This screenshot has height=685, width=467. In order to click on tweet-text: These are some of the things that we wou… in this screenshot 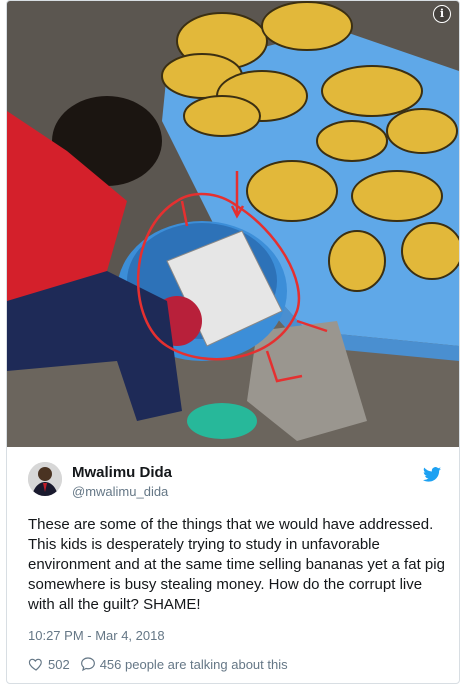, I will do `click(236, 564)`.